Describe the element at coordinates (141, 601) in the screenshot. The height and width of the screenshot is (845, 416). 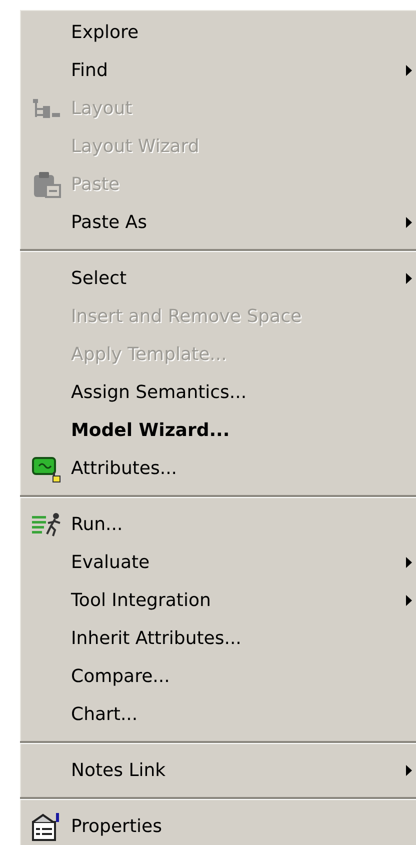
I see `menu-item: Tool Integration` at that location.